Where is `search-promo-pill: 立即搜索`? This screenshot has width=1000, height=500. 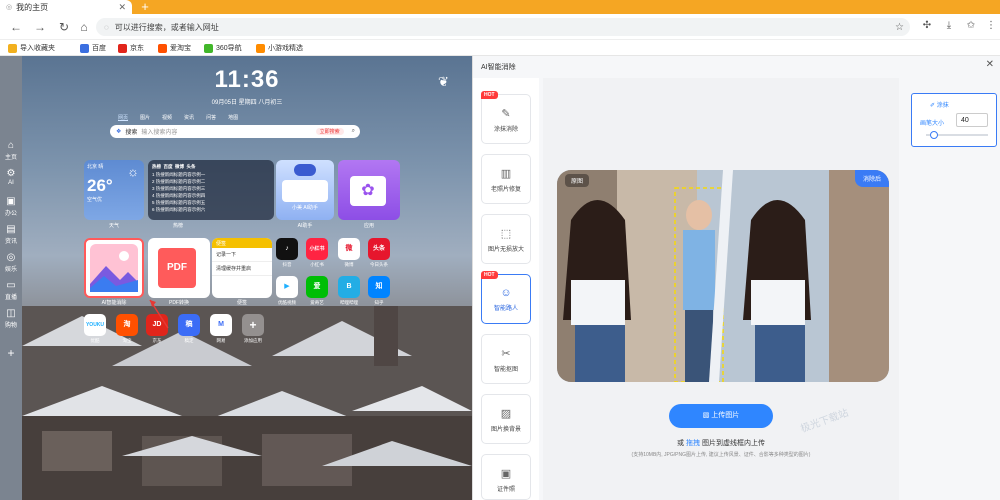 search-promo-pill: 立即搜索 is located at coordinates (329, 131).